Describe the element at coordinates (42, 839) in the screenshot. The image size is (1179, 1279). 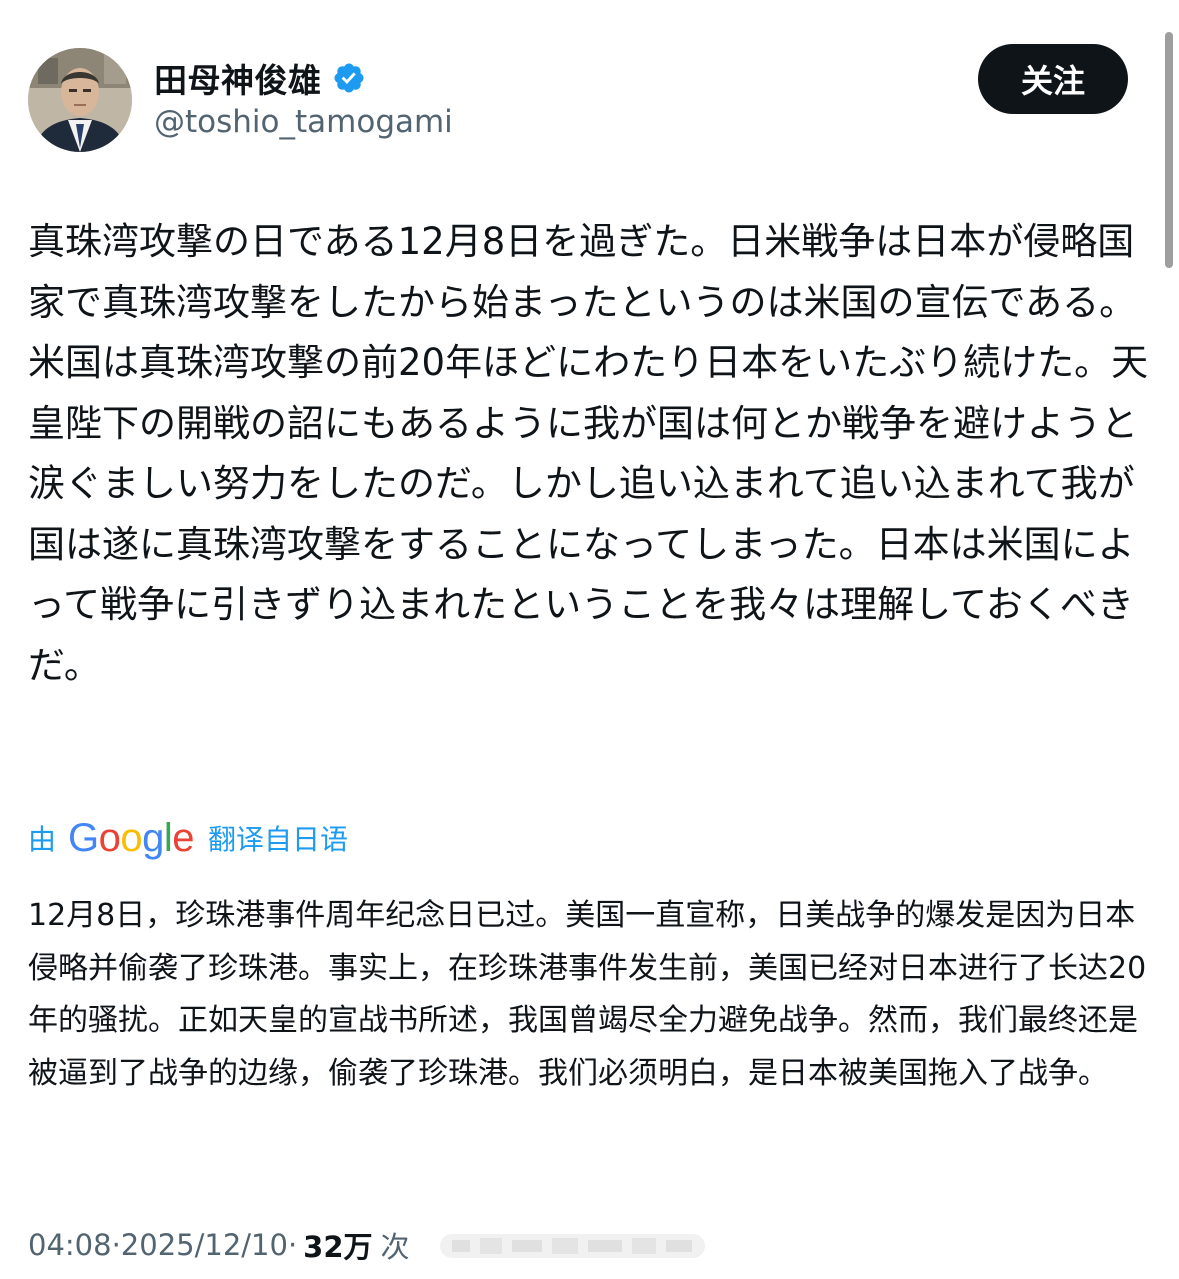
I see `translated-by-label: 由` at that location.